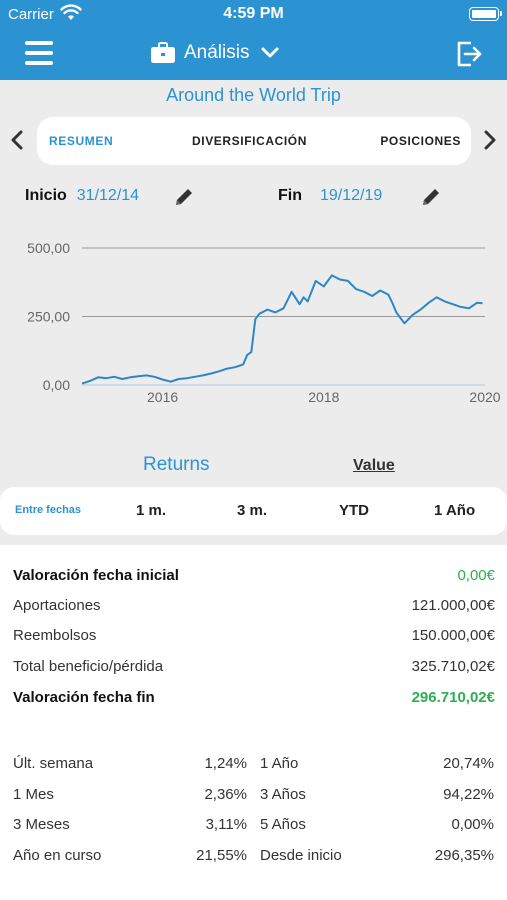  What do you see at coordinates (39, 53) in the screenshot?
I see `hamburger-menu-icon` at bounding box center [39, 53].